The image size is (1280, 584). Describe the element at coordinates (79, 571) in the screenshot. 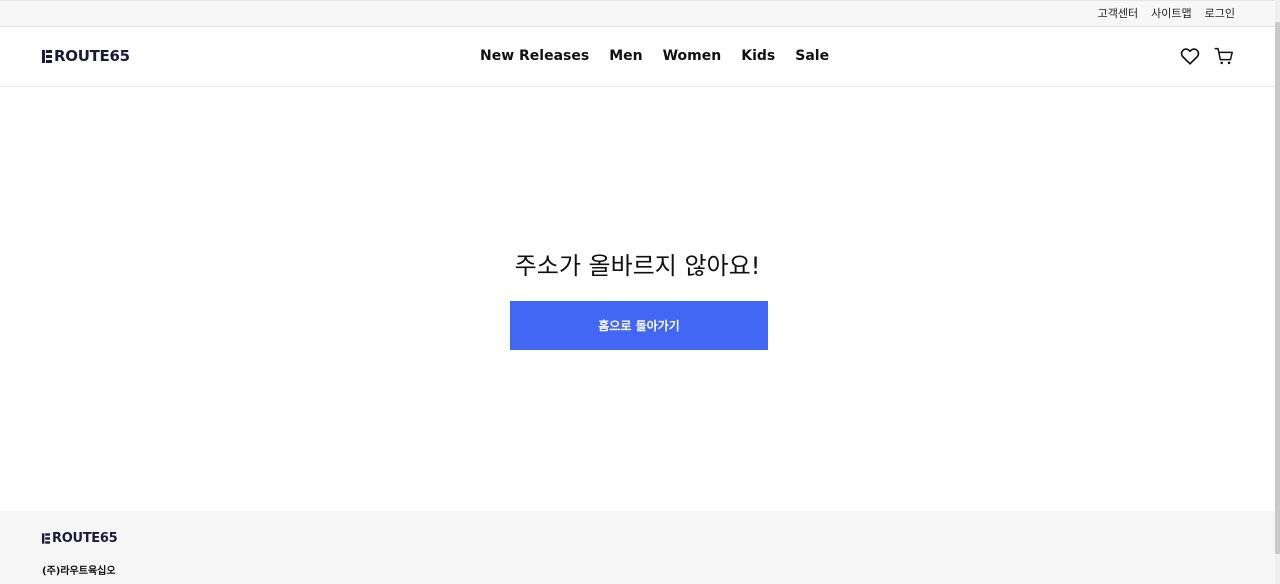

I see `company-name: (주)라우트육십오` at that location.